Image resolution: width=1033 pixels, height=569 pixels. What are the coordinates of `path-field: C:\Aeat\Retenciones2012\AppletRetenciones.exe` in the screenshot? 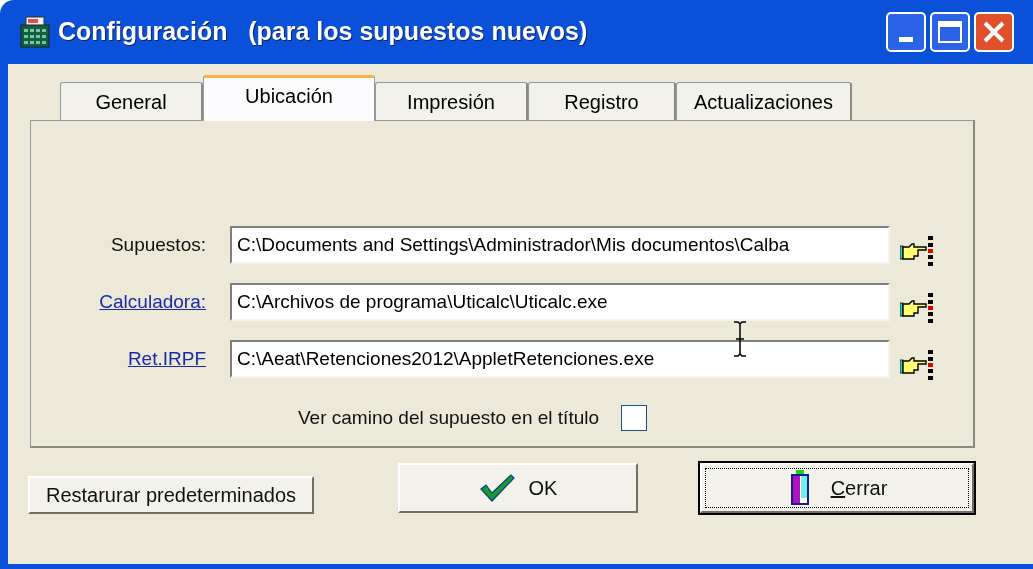 It's located at (560, 359).